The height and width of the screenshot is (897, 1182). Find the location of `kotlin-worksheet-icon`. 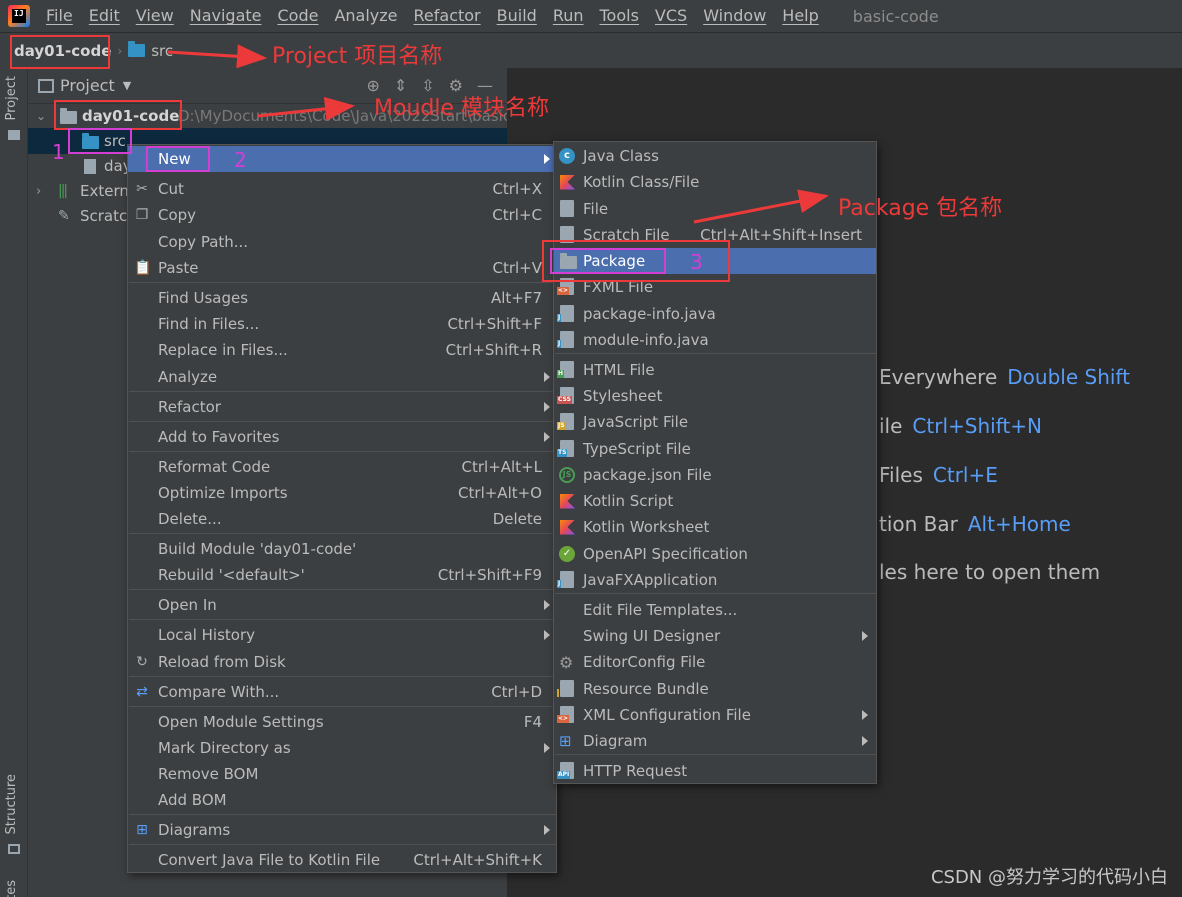

kotlin-worksheet-icon is located at coordinates (567, 527).